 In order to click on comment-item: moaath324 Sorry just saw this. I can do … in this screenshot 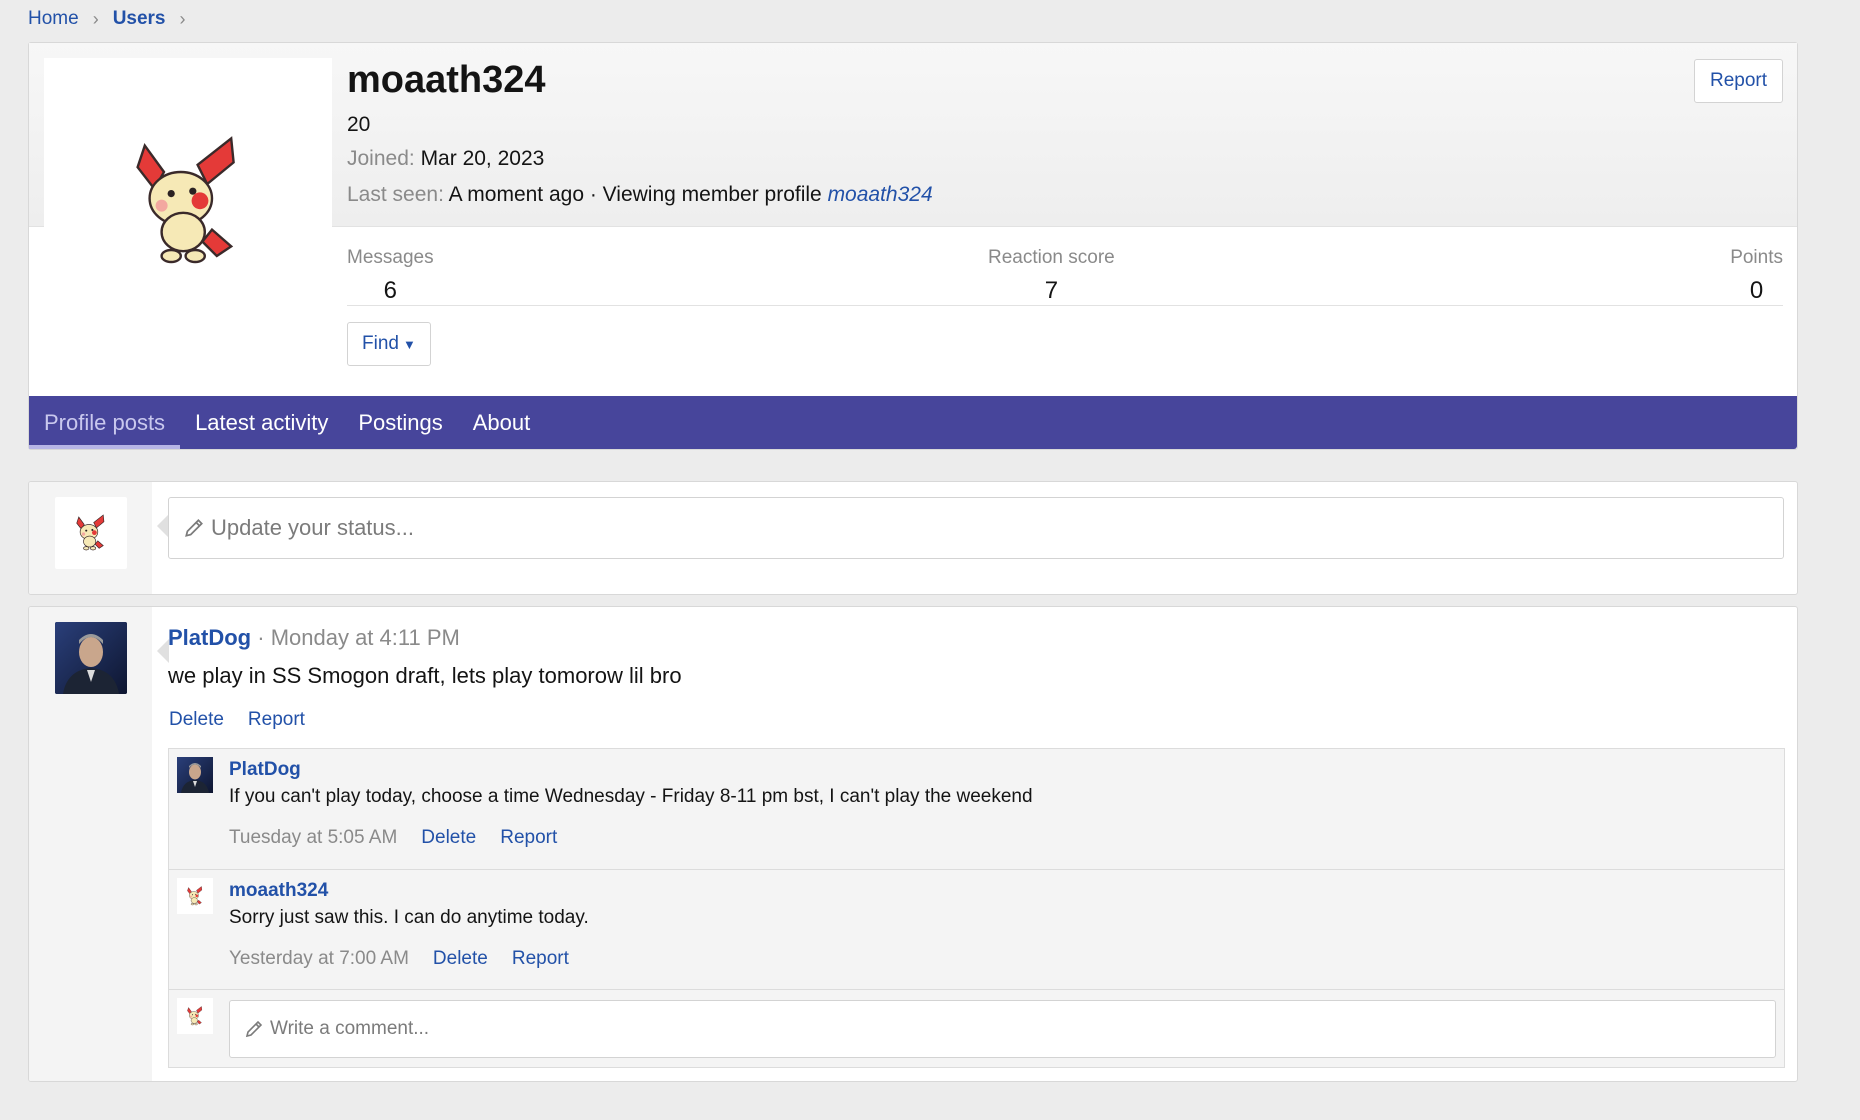, I will do `click(976, 930)`.